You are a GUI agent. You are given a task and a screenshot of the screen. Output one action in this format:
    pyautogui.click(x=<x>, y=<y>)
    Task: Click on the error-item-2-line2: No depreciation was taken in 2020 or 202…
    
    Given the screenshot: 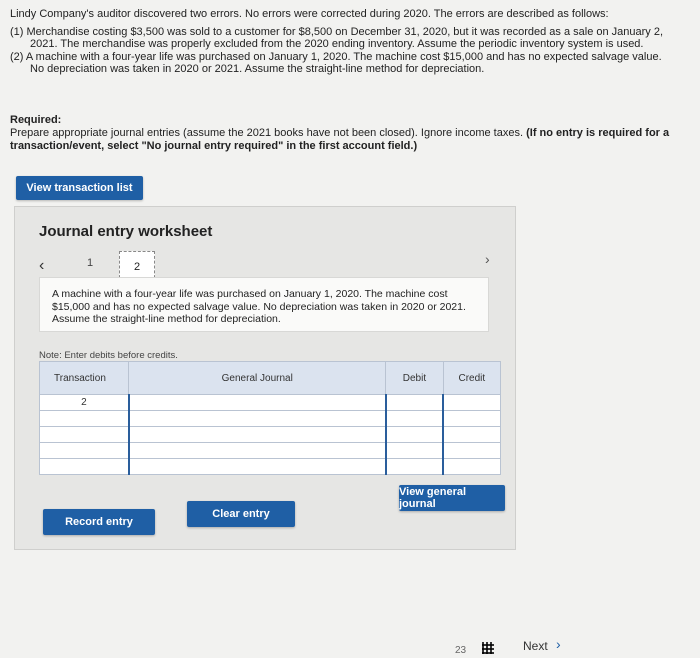 What is the action you would take?
    pyautogui.click(x=257, y=69)
    